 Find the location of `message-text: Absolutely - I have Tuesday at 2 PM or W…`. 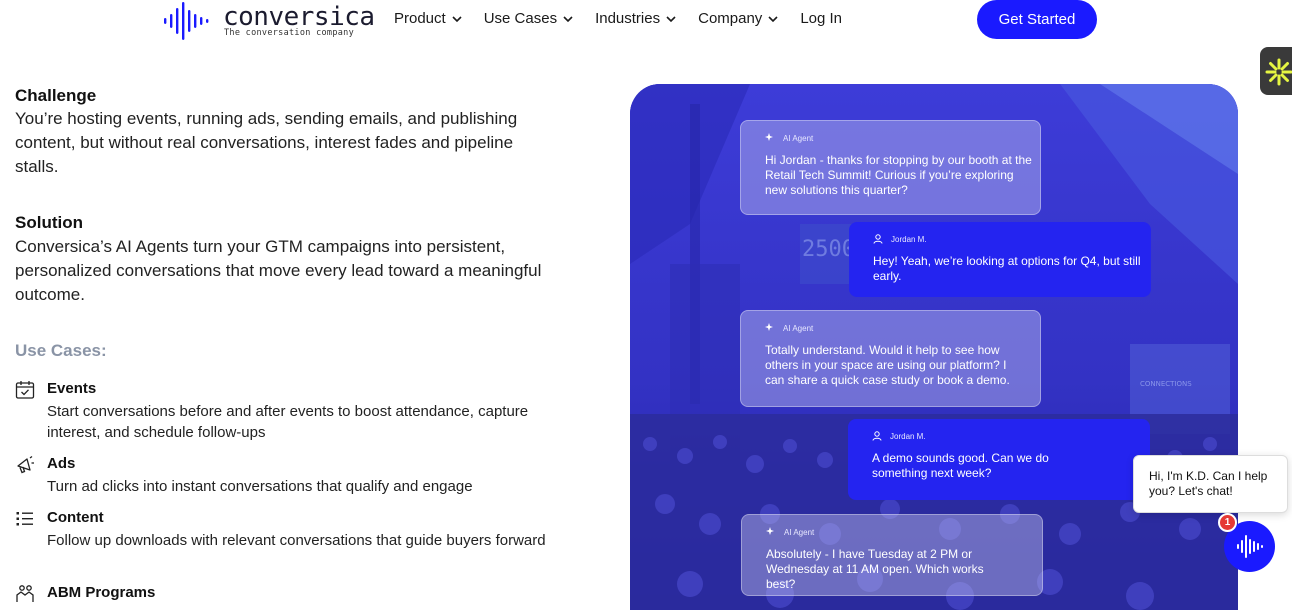

message-text: Absolutely - I have Tuesday at 2 PM or W… is located at coordinates (875, 569).